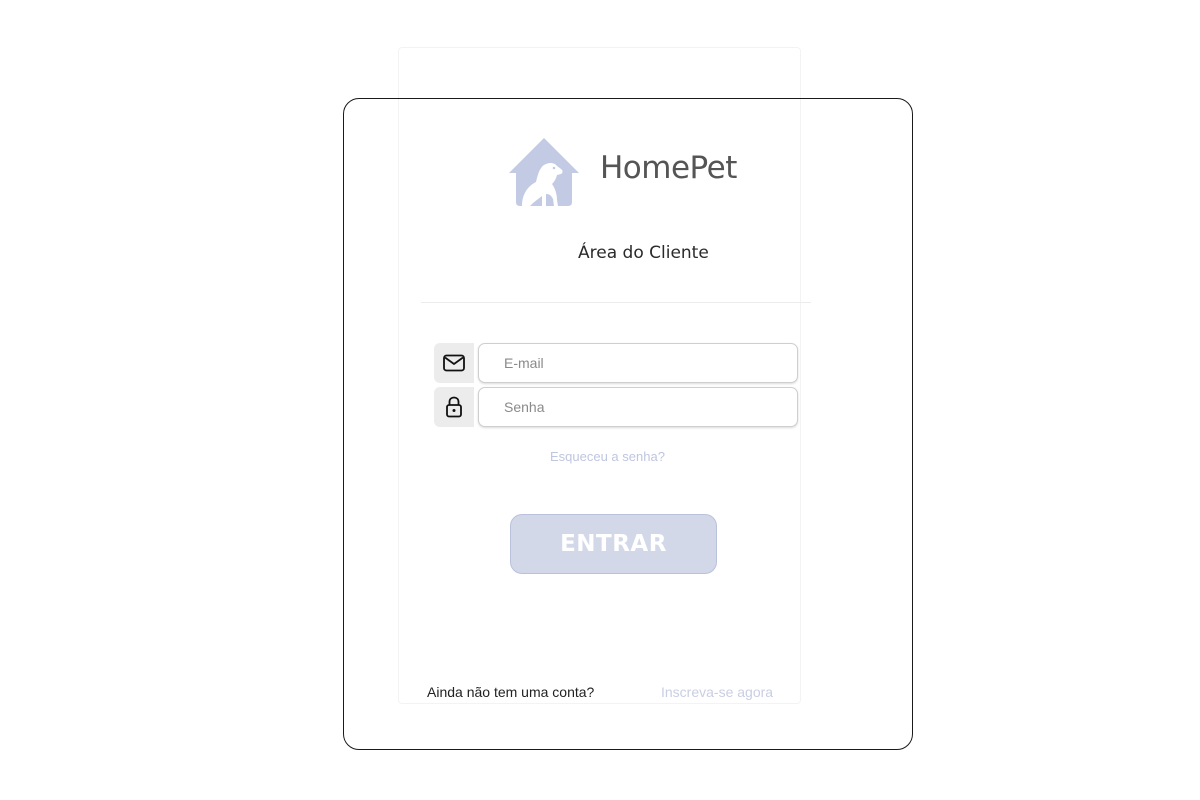 This screenshot has width=1200, height=800. Describe the element at coordinates (544, 172) in the screenshot. I see `house-with-dog-icon` at that location.